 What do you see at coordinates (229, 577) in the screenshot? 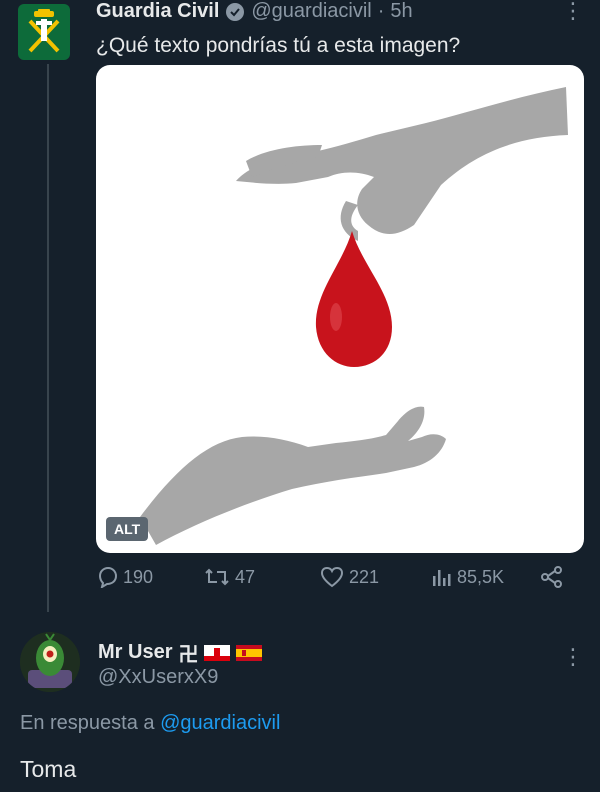
I see `retweet-action: 47` at bounding box center [229, 577].